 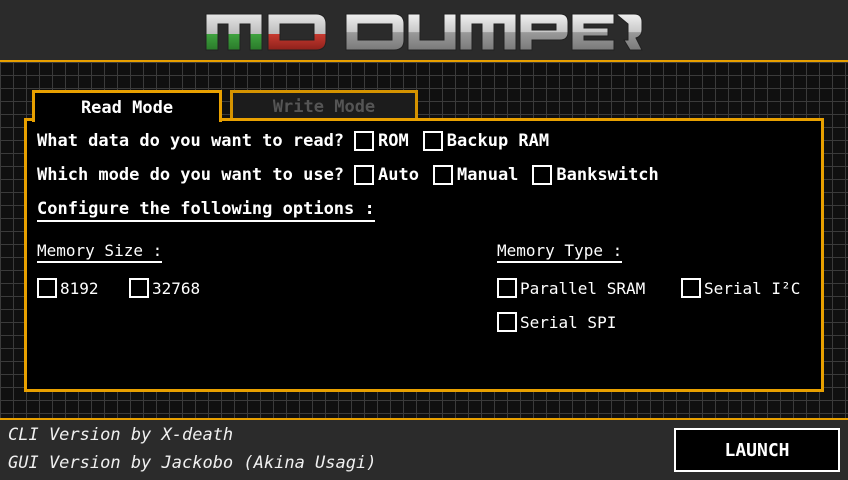 I want to click on auto-checkbox, so click(x=364, y=175).